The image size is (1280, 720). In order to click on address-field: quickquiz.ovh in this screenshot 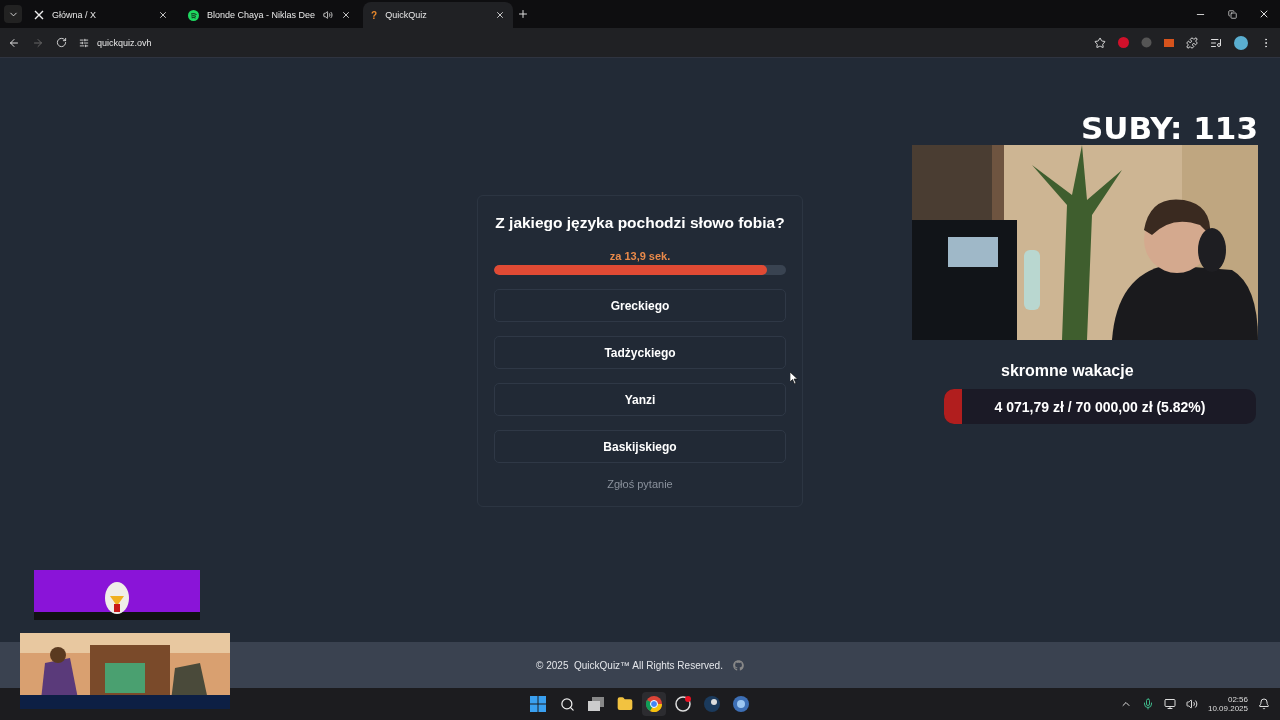, I will do `click(124, 42)`.